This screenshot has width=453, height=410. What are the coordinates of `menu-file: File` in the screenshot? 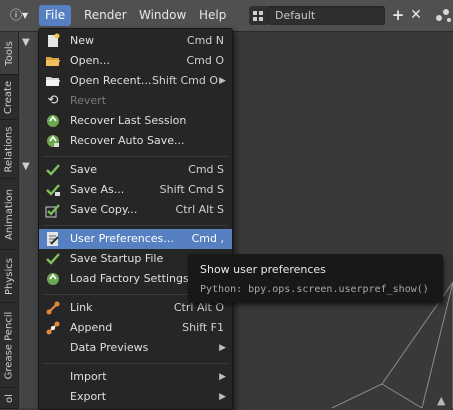 It's located at (55, 15).